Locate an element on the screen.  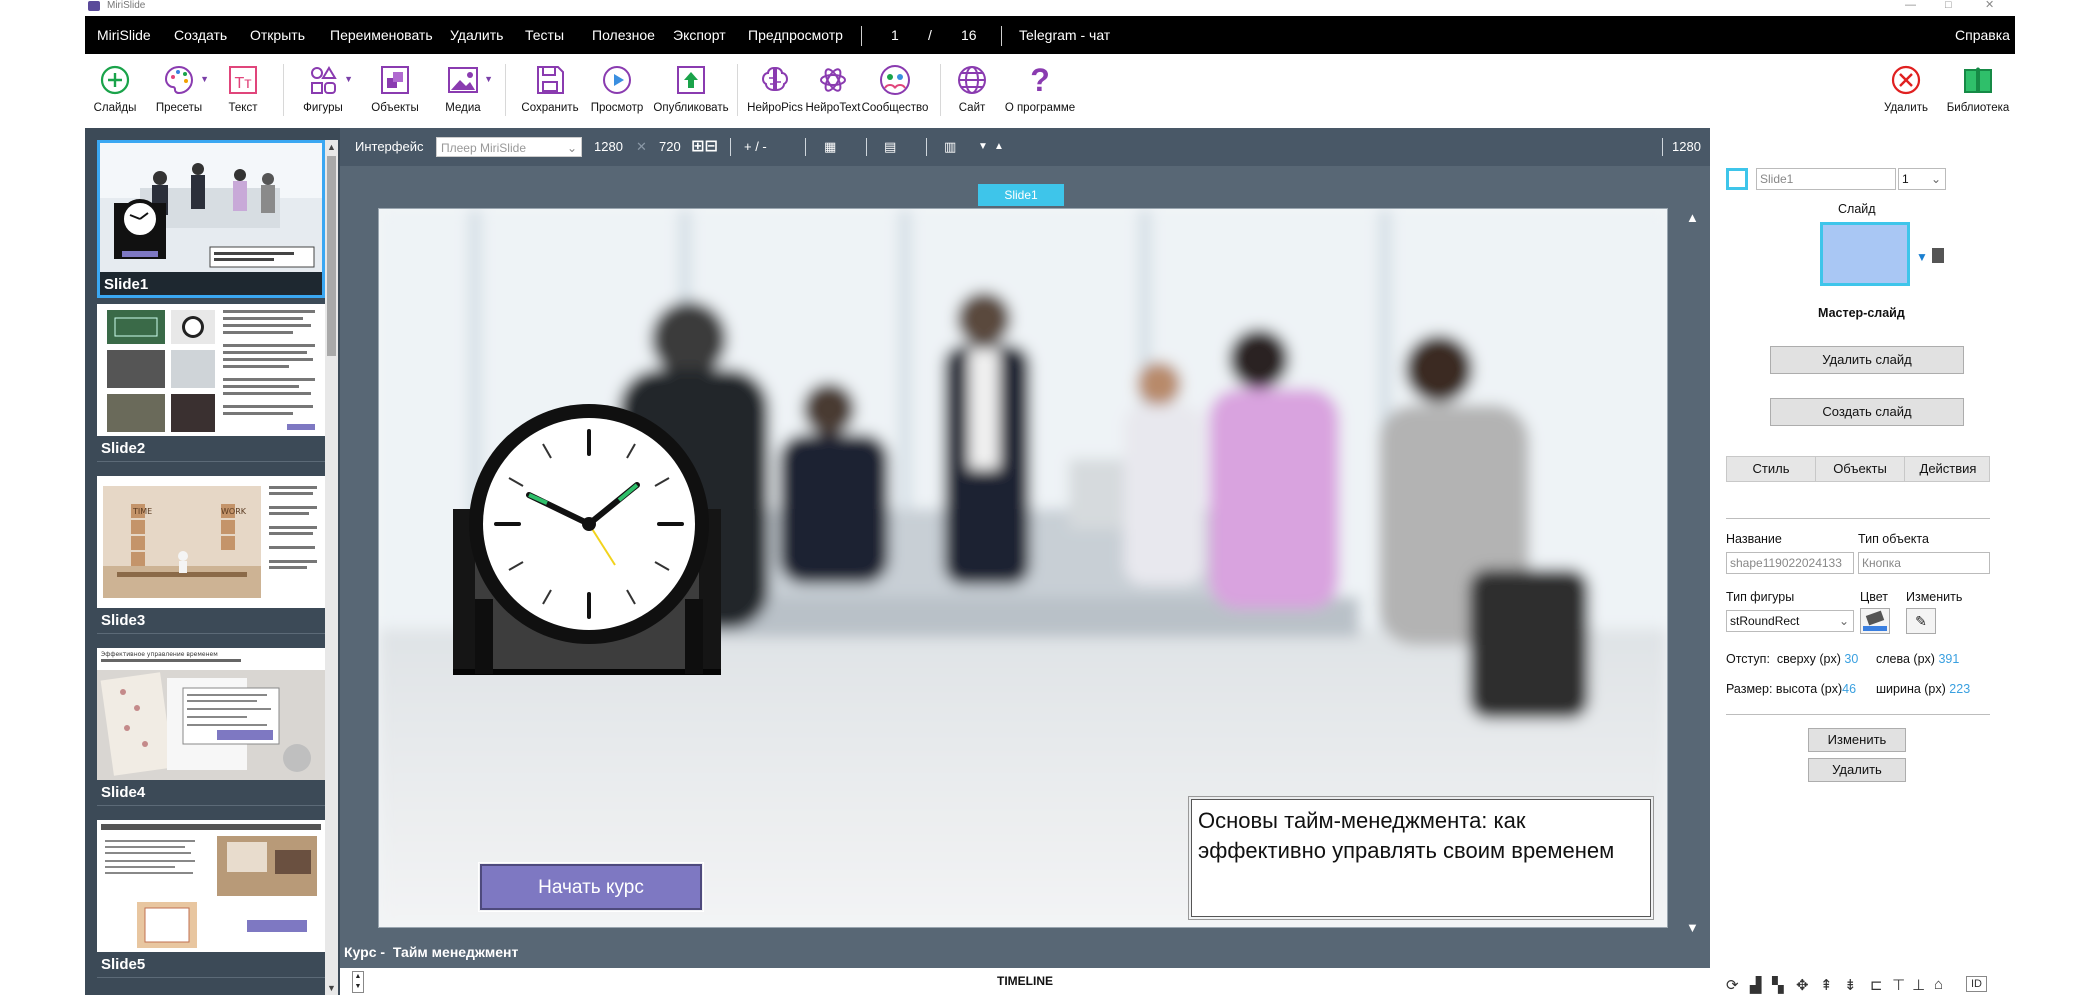
slide-name-input: Slide1 is located at coordinates (1826, 179).